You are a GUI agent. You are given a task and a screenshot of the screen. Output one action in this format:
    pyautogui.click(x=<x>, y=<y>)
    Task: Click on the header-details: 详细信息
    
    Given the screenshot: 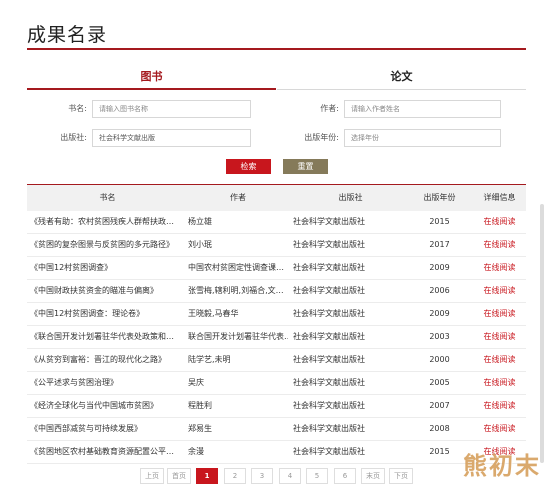 What is the action you would take?
    pyautogui.click(x=499, y=197)
    